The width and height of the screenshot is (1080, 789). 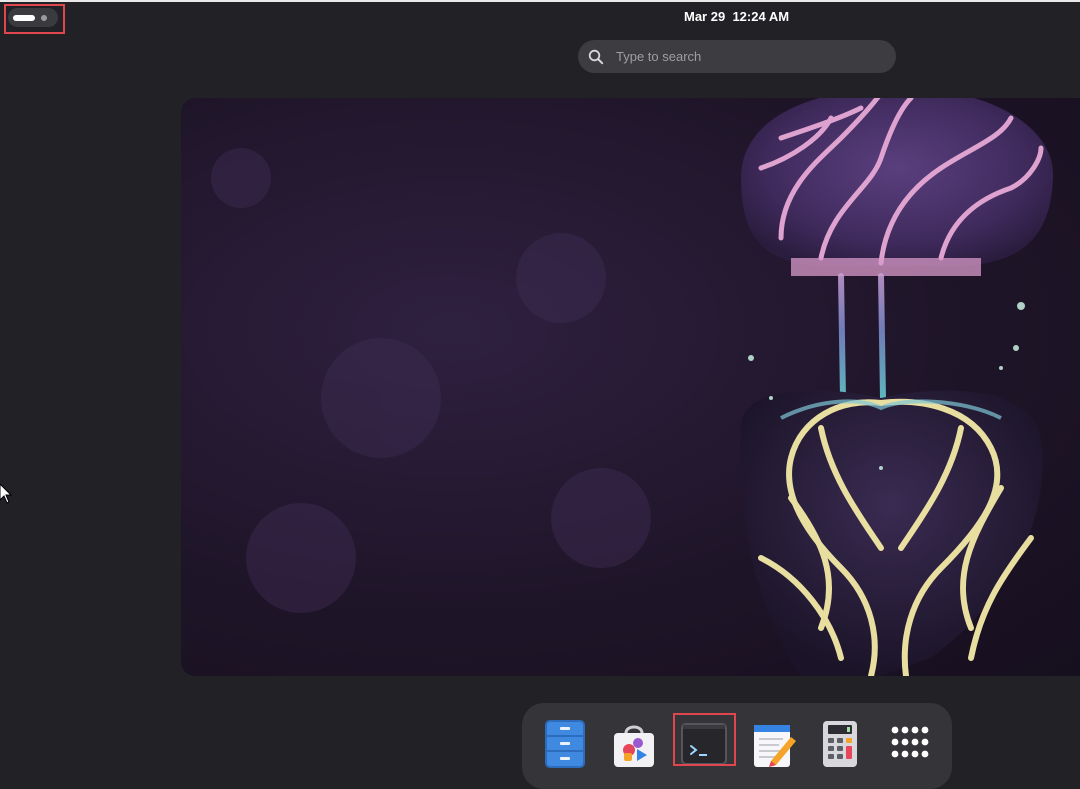 I want to click on calculator-icon, so click(x=840, y=746).